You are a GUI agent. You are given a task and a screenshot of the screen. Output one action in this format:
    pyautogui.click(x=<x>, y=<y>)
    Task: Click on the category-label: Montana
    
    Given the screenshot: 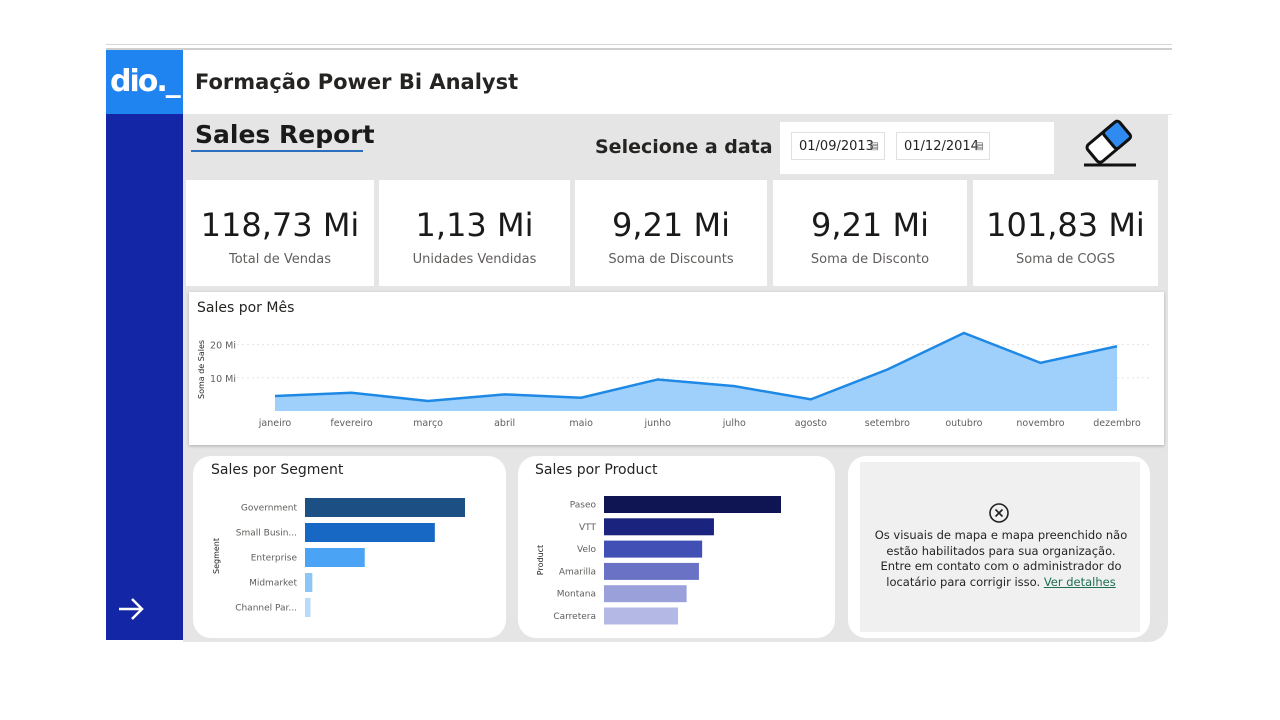 What is the action you would take?
    pyautogui.click(x=576, y=595)
    